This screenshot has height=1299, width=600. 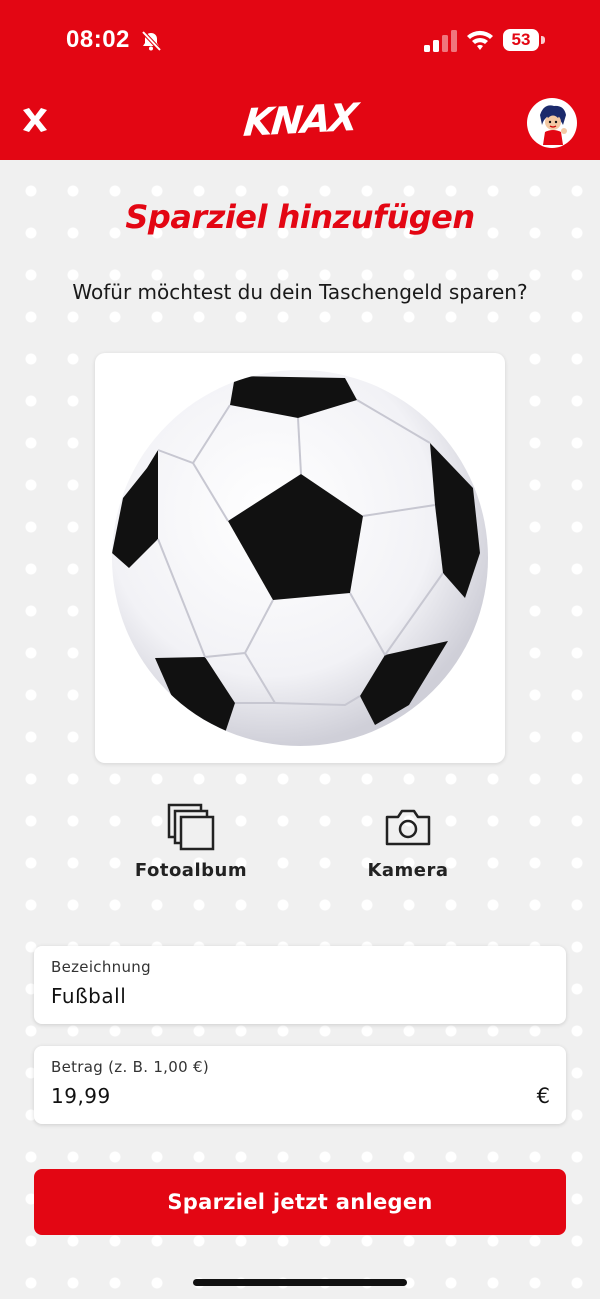 I want to click on logo-text: KNAX, so click(x=300, y=120).